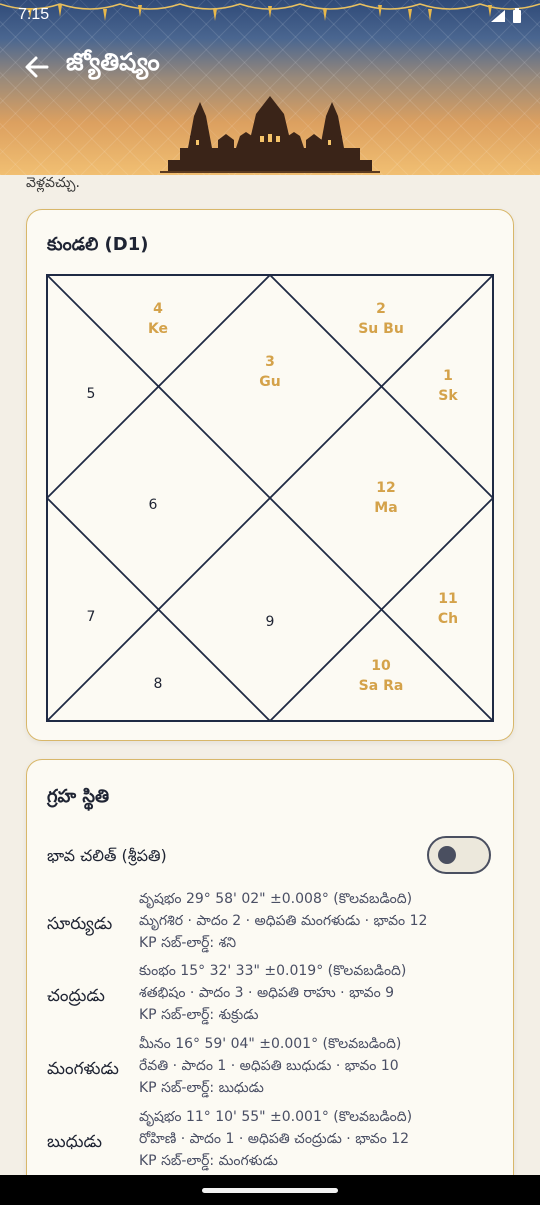 The height and width of the screenshot is (1205, 540). Describe the element at coordinates (188, 943) in the screenshot. I see `planet-kp-sublord: KP సబ్-లార్డ్: శని` at that location.